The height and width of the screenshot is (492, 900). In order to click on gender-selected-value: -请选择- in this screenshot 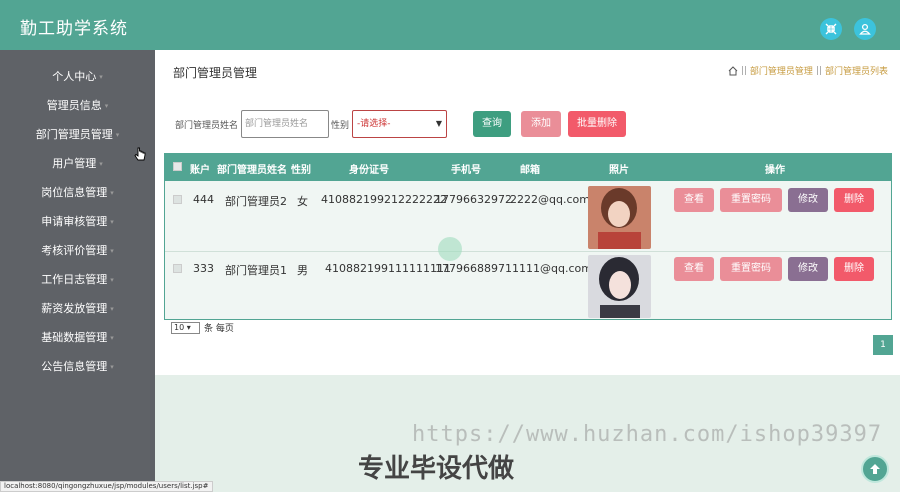, I will do `click(374, 124)`.